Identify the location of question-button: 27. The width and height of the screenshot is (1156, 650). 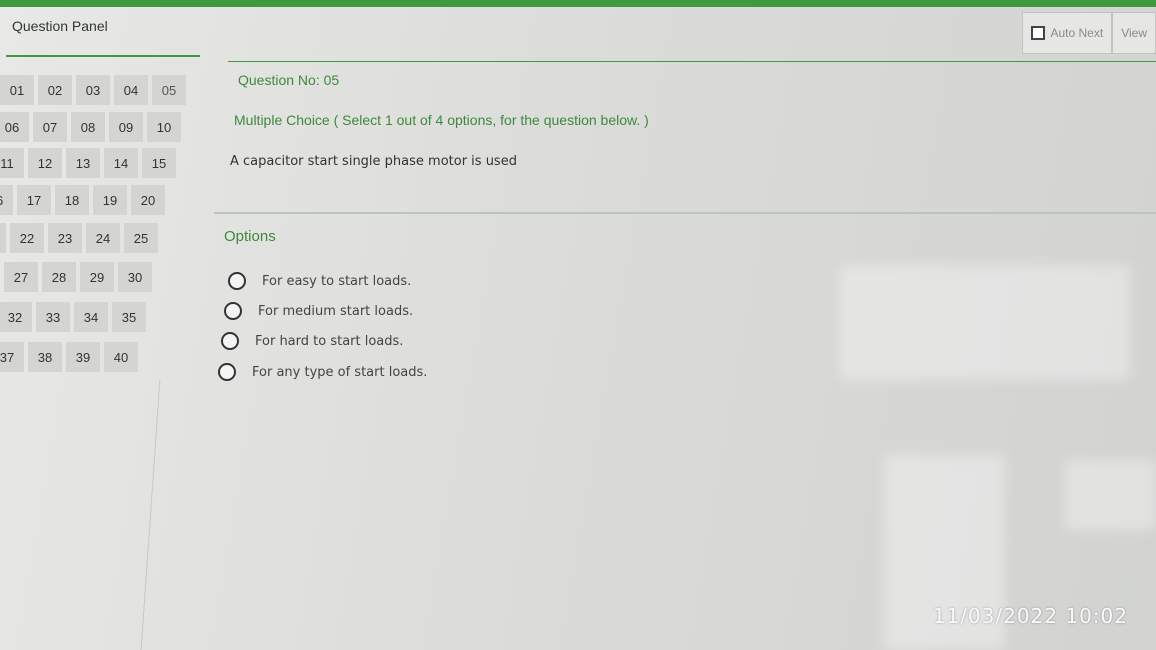
(21, 277).